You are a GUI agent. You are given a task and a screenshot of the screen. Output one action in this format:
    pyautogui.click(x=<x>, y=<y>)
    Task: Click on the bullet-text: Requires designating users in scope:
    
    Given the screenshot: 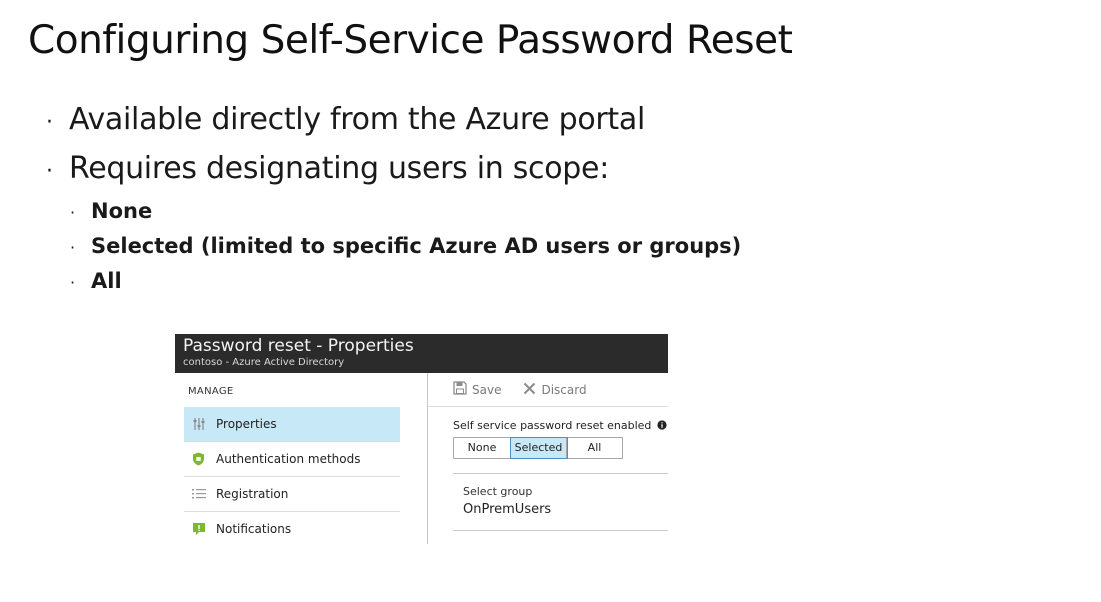 What is the action you would take?
    pyautogui.click(x=339, y=168)
    